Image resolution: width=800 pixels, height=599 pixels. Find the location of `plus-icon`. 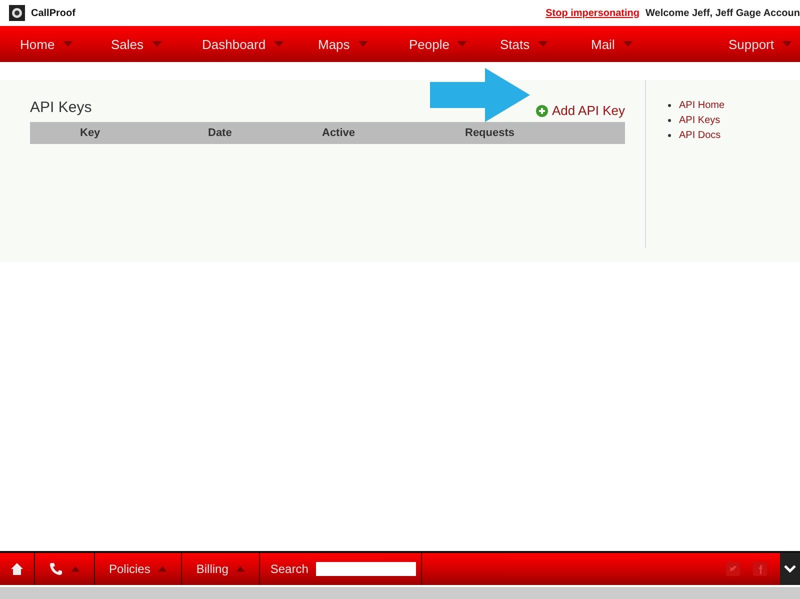

plus-icon is located at coordinates (542, 110).